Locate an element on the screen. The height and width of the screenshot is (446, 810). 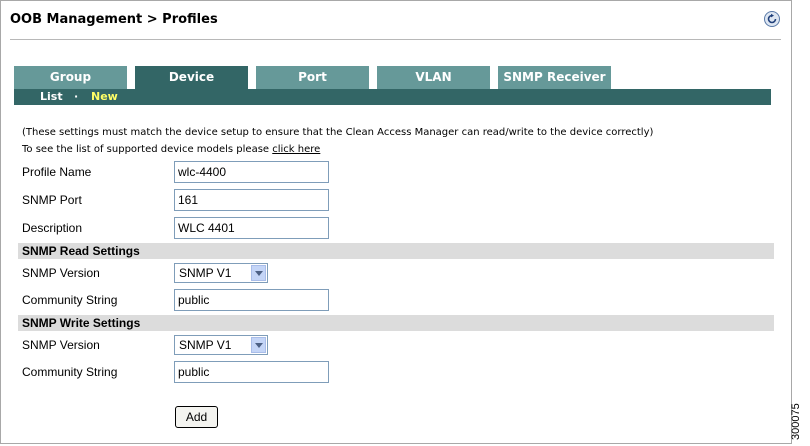
tab-device: Device is located at coordinates (191, 77).